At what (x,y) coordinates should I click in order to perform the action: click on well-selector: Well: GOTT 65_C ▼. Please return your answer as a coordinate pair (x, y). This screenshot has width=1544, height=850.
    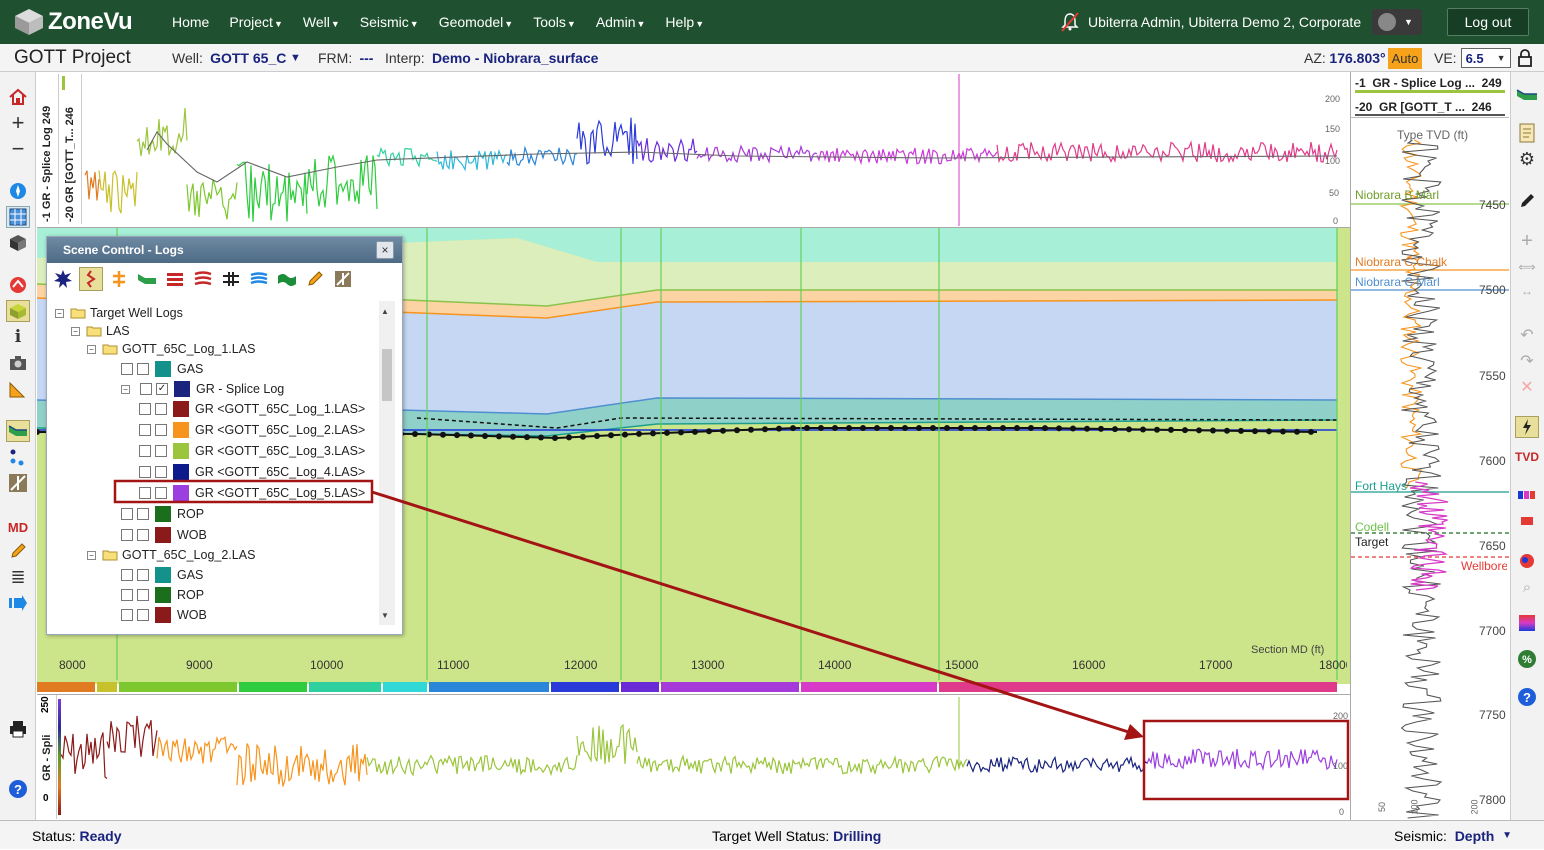
    Looking at the image, I should click on (236, 58).